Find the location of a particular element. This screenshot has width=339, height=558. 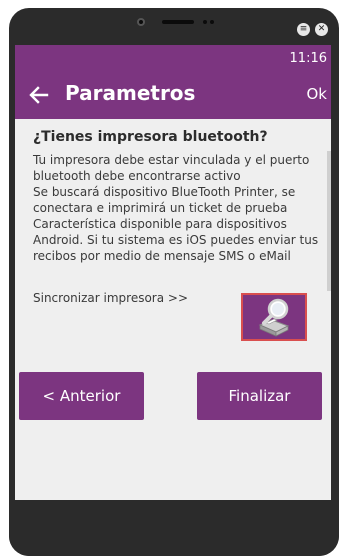

device-bottom-bezel is located at coordinates (174, 528).